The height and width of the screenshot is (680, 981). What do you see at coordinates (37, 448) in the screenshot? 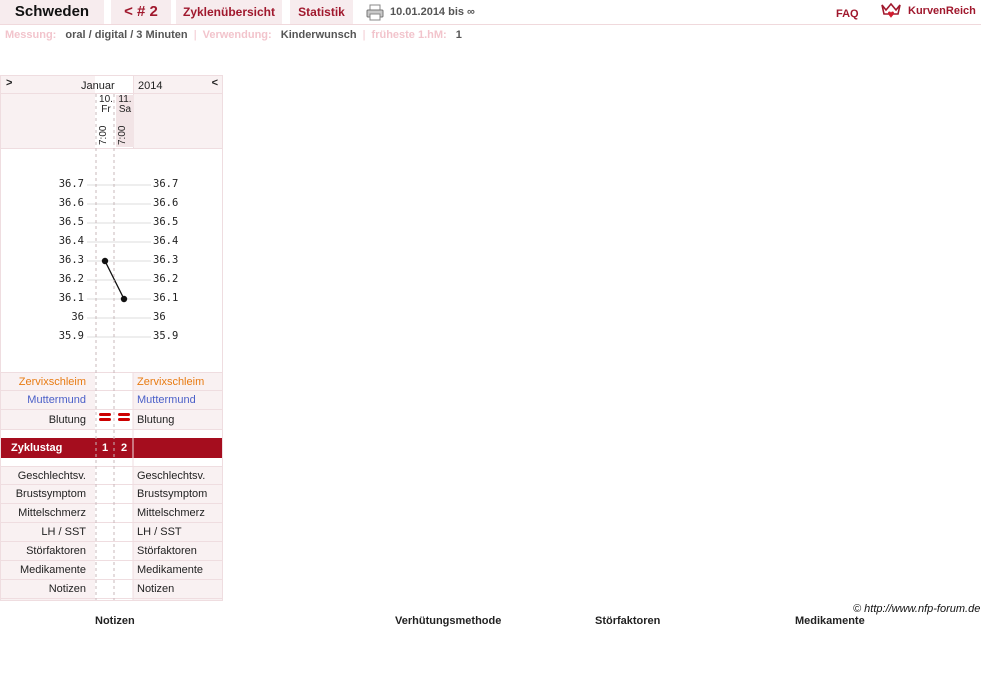
I see `zyklustag-label: Zyklustag` at bounding box center [37, 448].